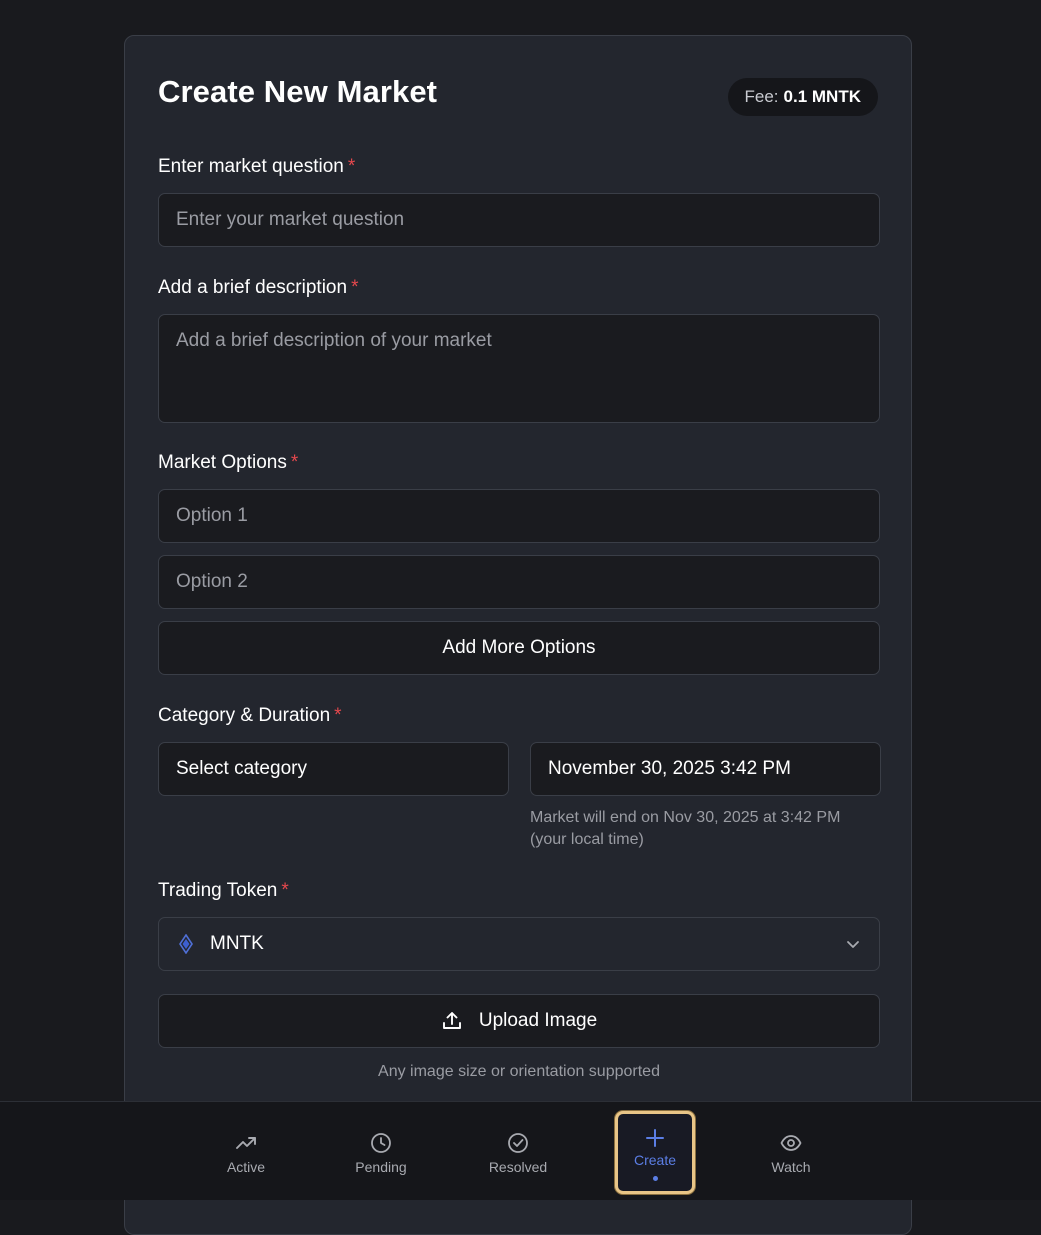  I want to click on upload-hint: Any image size or orientation supported, so click(519, 1071).